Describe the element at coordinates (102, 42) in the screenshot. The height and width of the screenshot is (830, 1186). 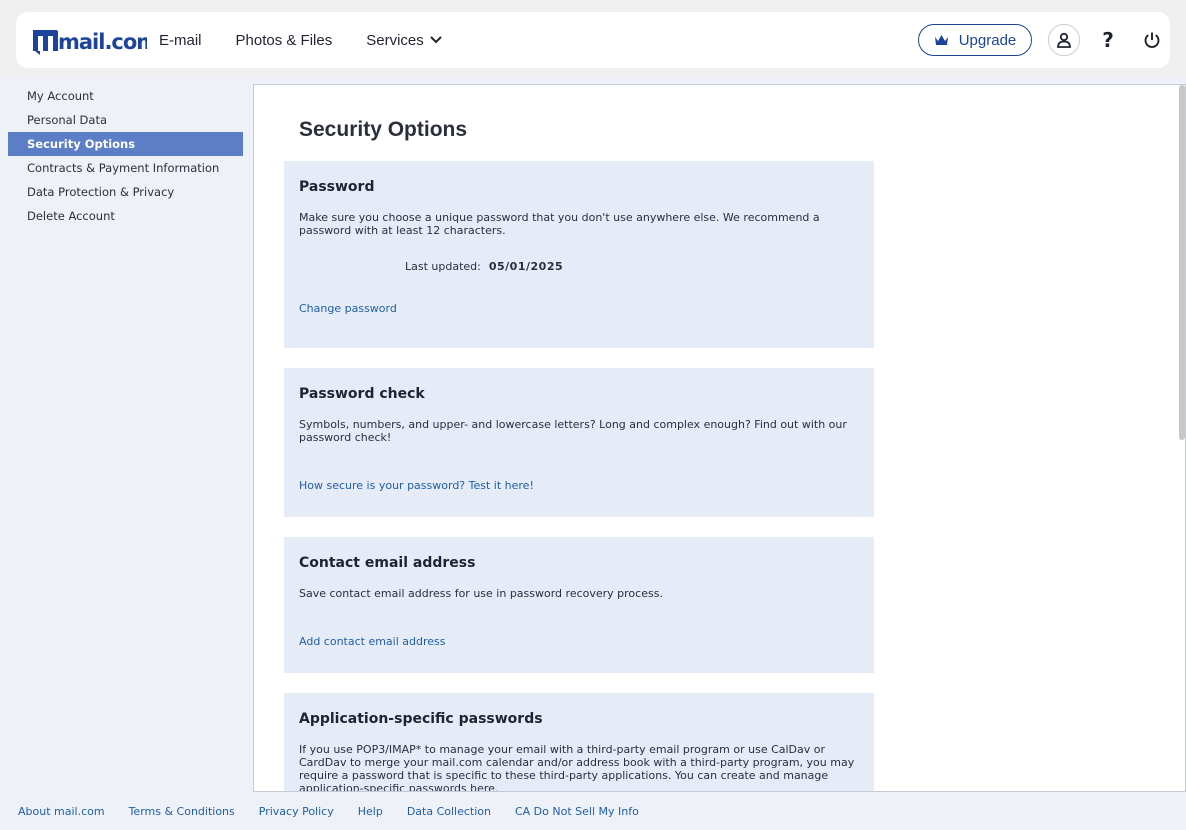
I see `logo-text: mail.com` at that location.